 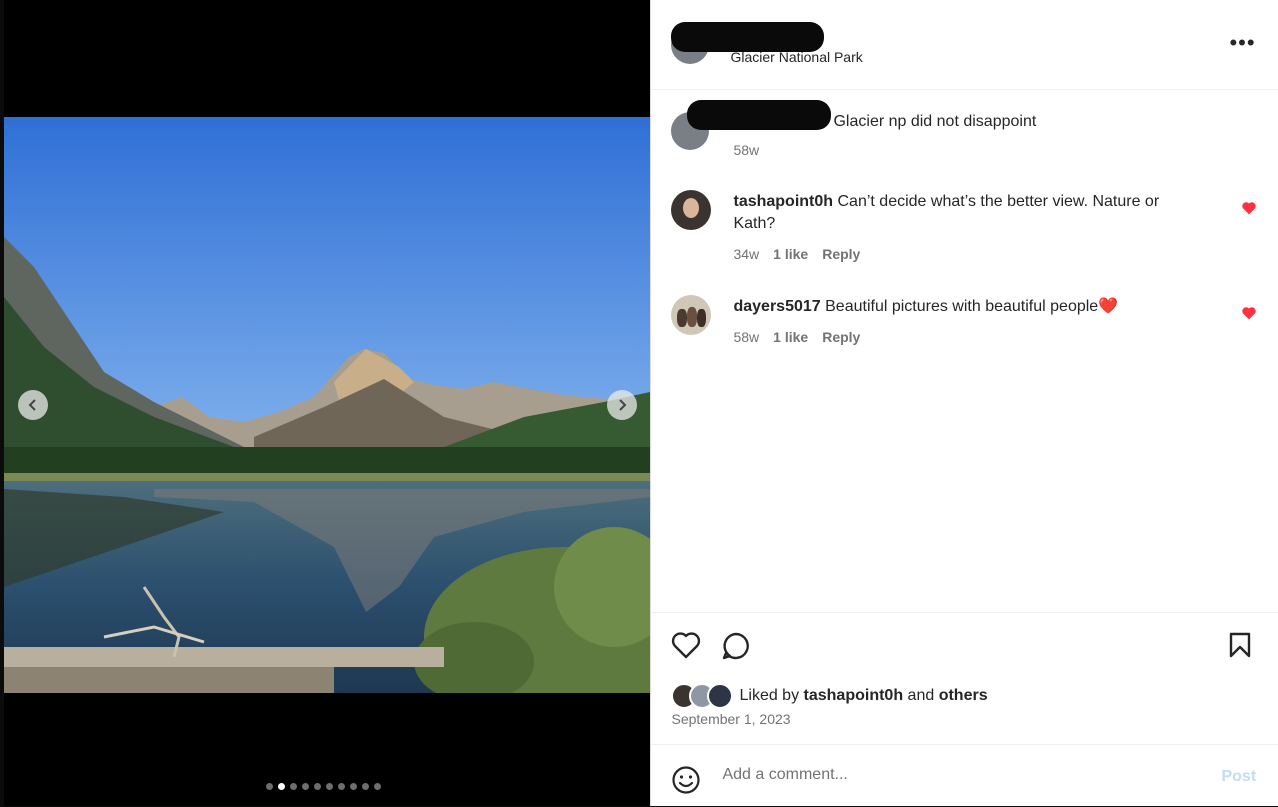 What do you see at coordinates (746, 254) in the screenshot?
I see `comment-timestamp: 34w` at bounding box center [746, 254].